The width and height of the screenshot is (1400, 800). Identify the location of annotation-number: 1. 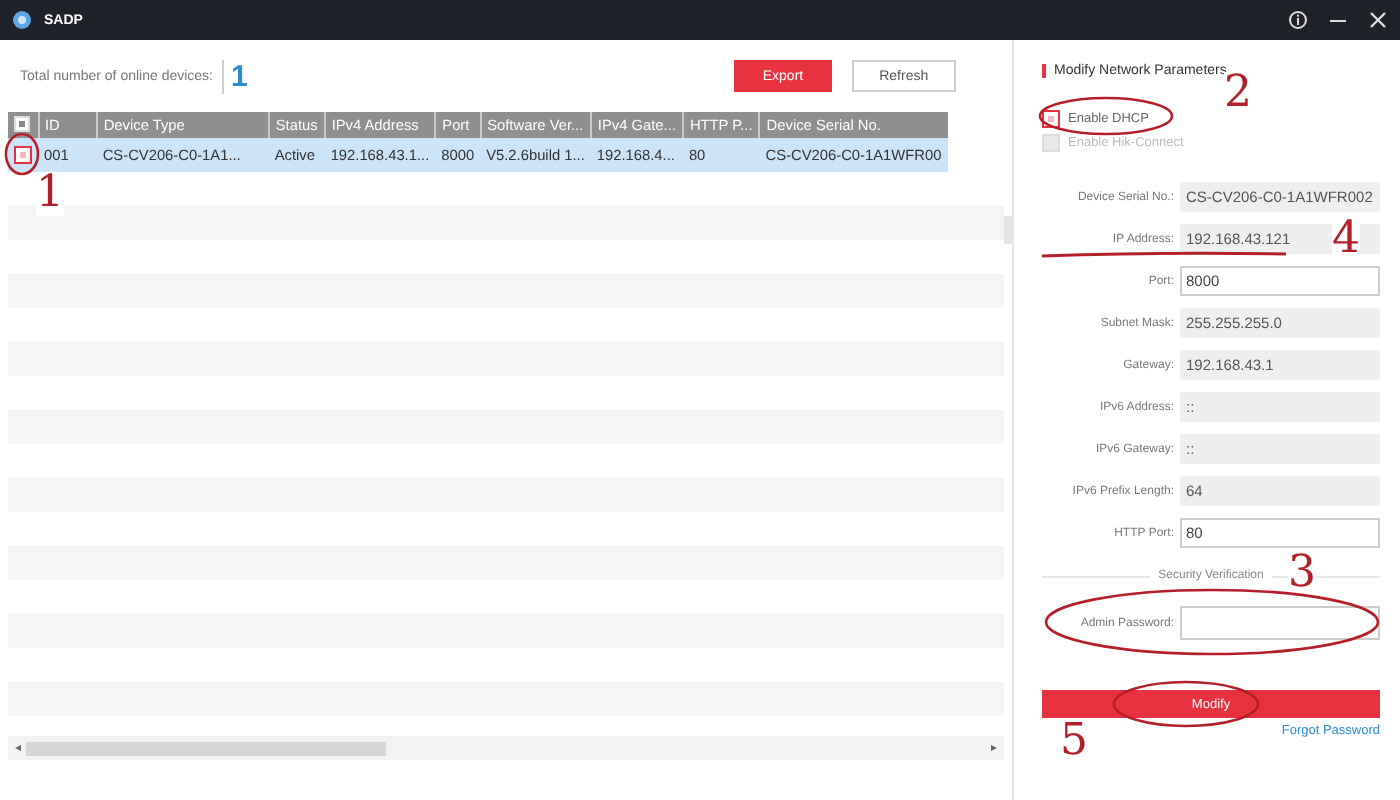
(50, 194).